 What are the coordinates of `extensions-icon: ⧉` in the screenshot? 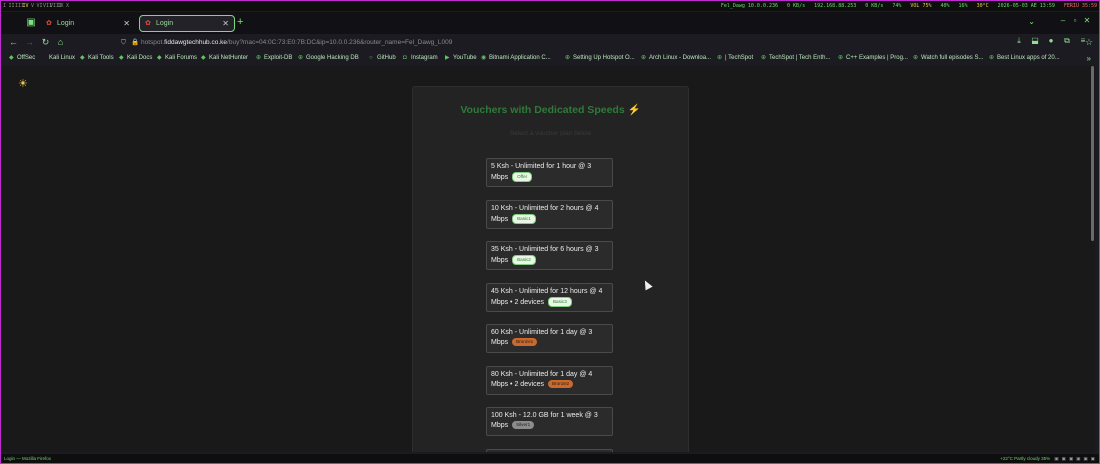 It's located at (1067, 41).